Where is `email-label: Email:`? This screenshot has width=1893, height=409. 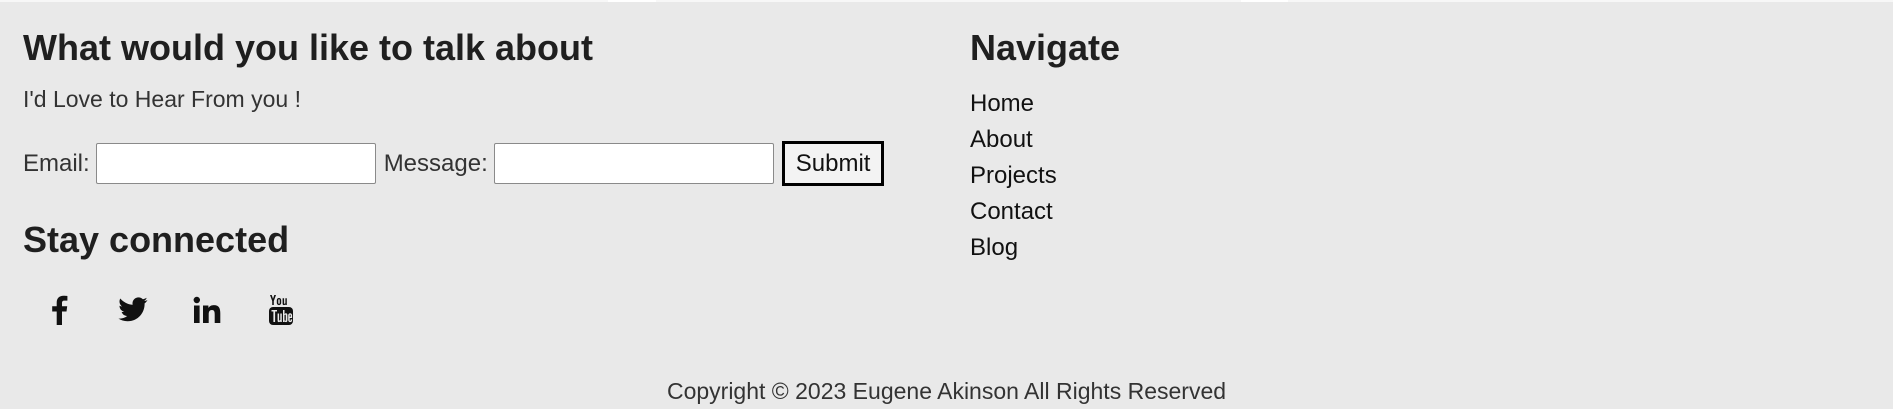
email-label: Email: is located at coordinates (56, 163).